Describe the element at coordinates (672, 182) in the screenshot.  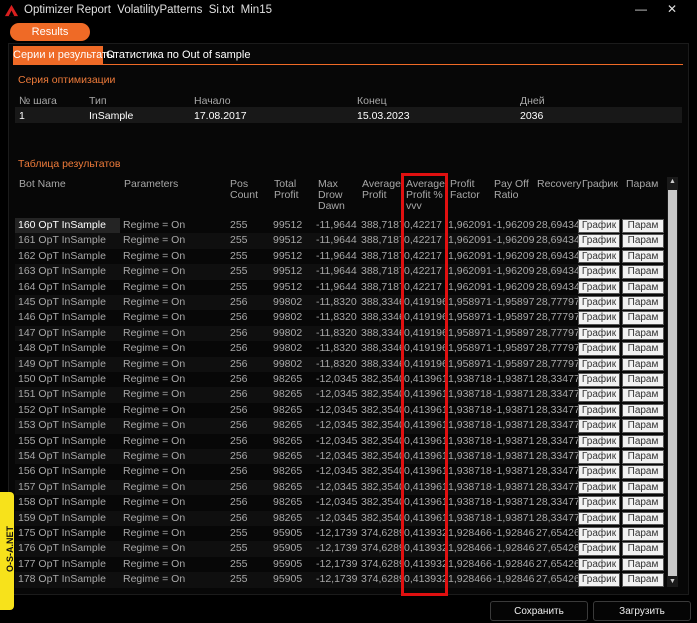
I see `scroll-up-icon: ▲` at that location.